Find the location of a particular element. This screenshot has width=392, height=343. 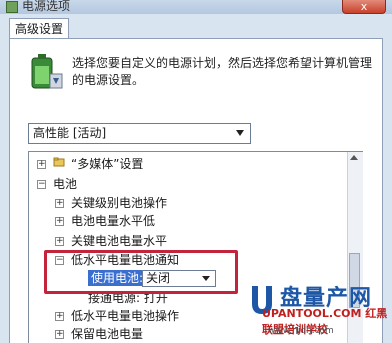

power-options-icon is located at coordinates (12, 7).